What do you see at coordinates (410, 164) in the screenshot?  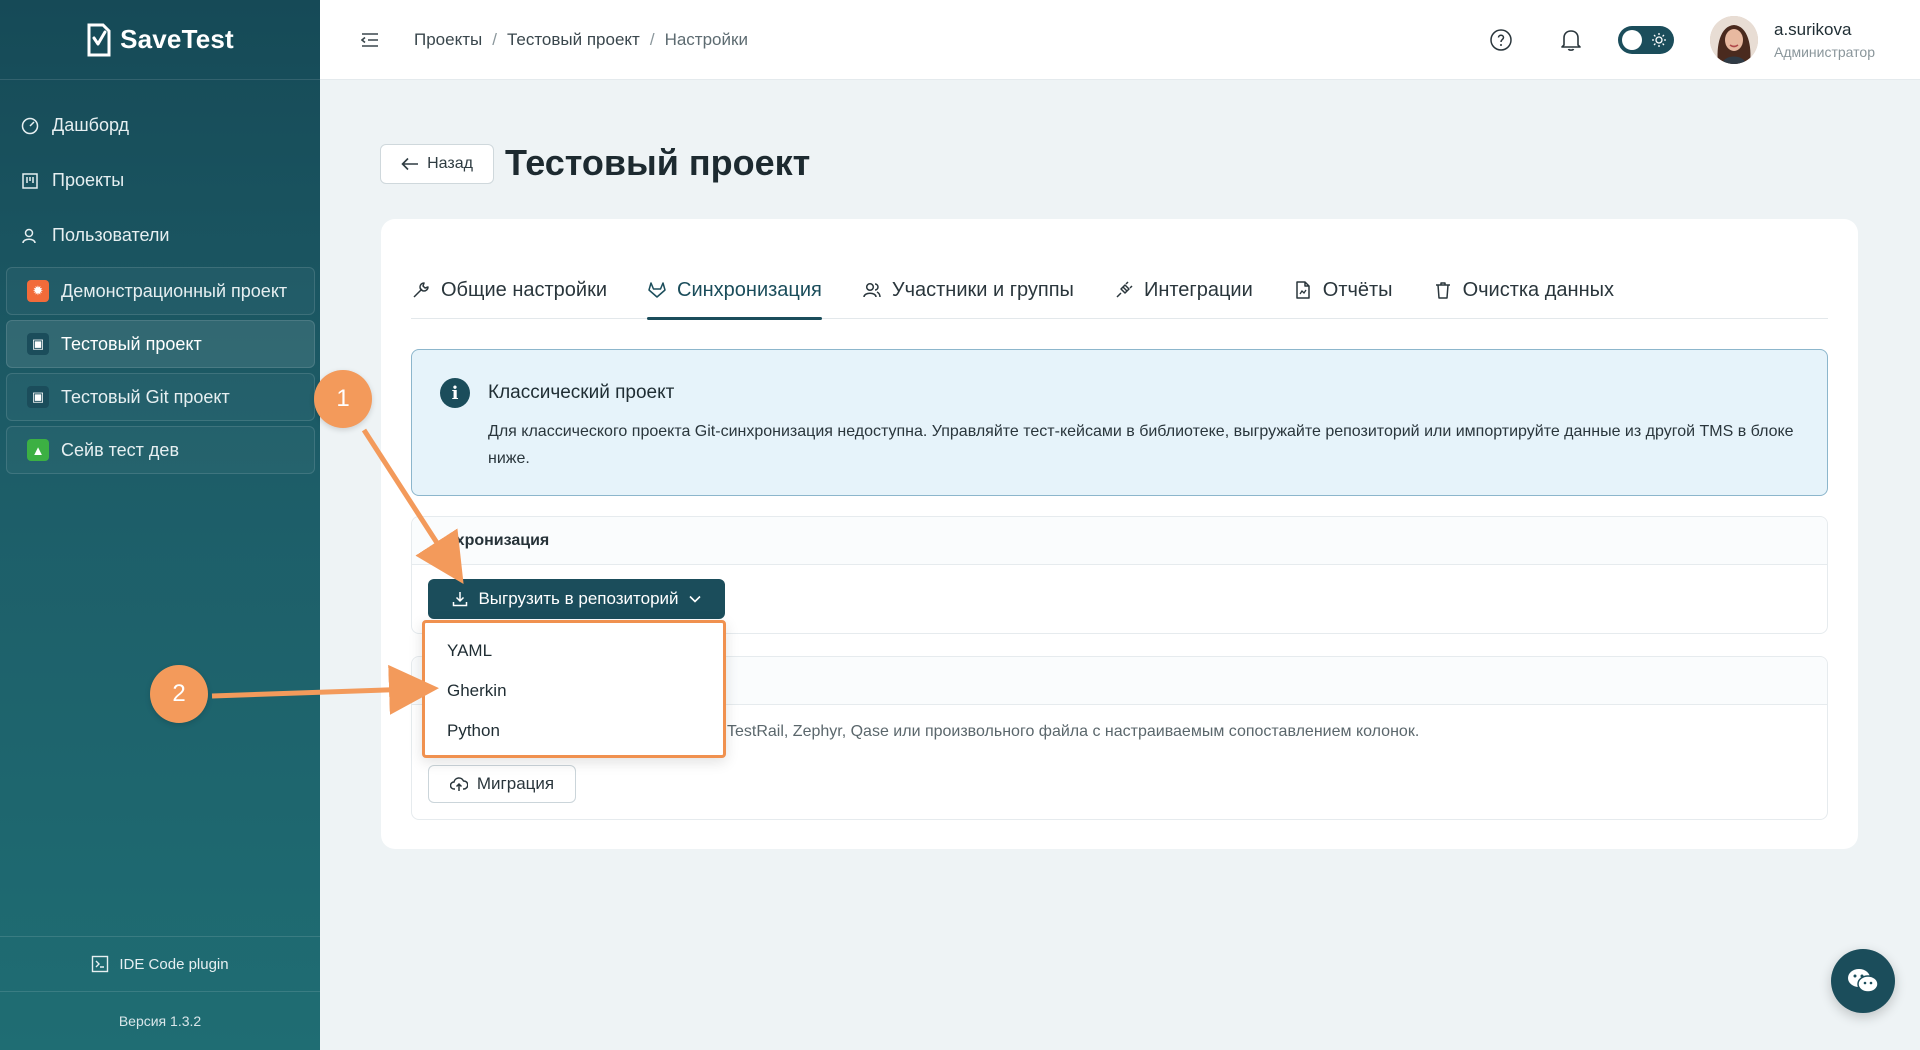 I see `arrow-left-icon` at bounding box center [410, 164].